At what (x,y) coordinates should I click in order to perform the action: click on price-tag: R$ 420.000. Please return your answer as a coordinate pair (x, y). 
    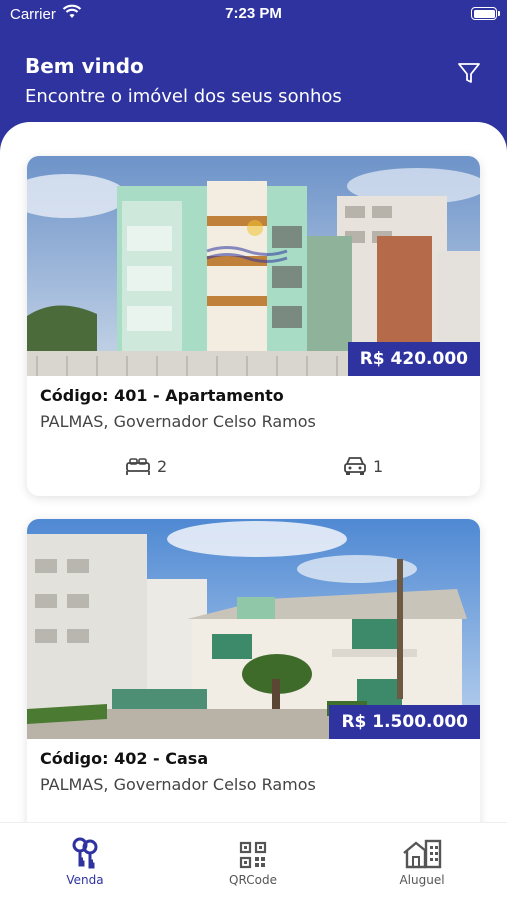
    Looking at the image, I should click on (413, 359).